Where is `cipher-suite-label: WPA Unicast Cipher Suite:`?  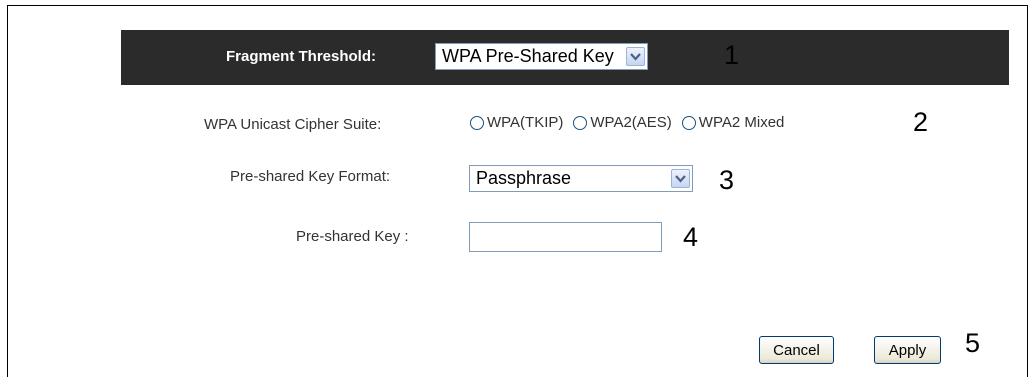 cipher-suite-label: WPA Unicast Cipher Suite: is located at coordinates (293, 124).